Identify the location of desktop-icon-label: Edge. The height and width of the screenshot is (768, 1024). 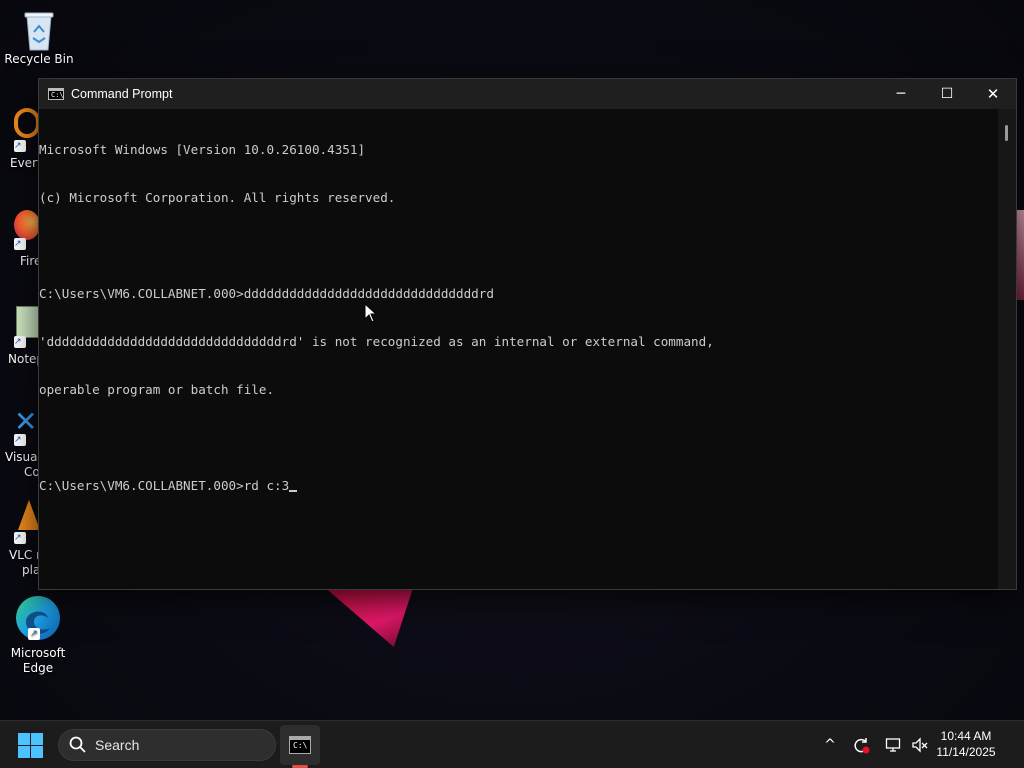
(38, 668).